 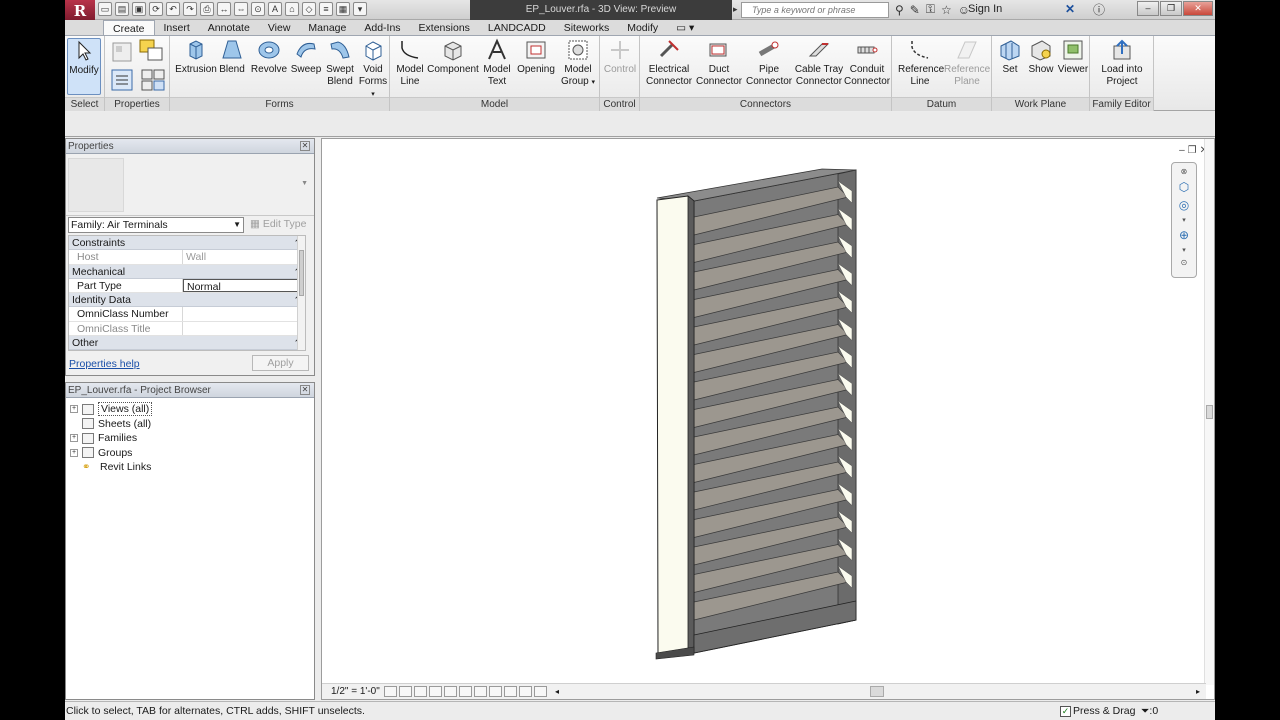 What do you see at coordinates (1149, 711) in the screenshot?
I see `selection-filter: ⏷:0` at bounding box center [1149, 711].